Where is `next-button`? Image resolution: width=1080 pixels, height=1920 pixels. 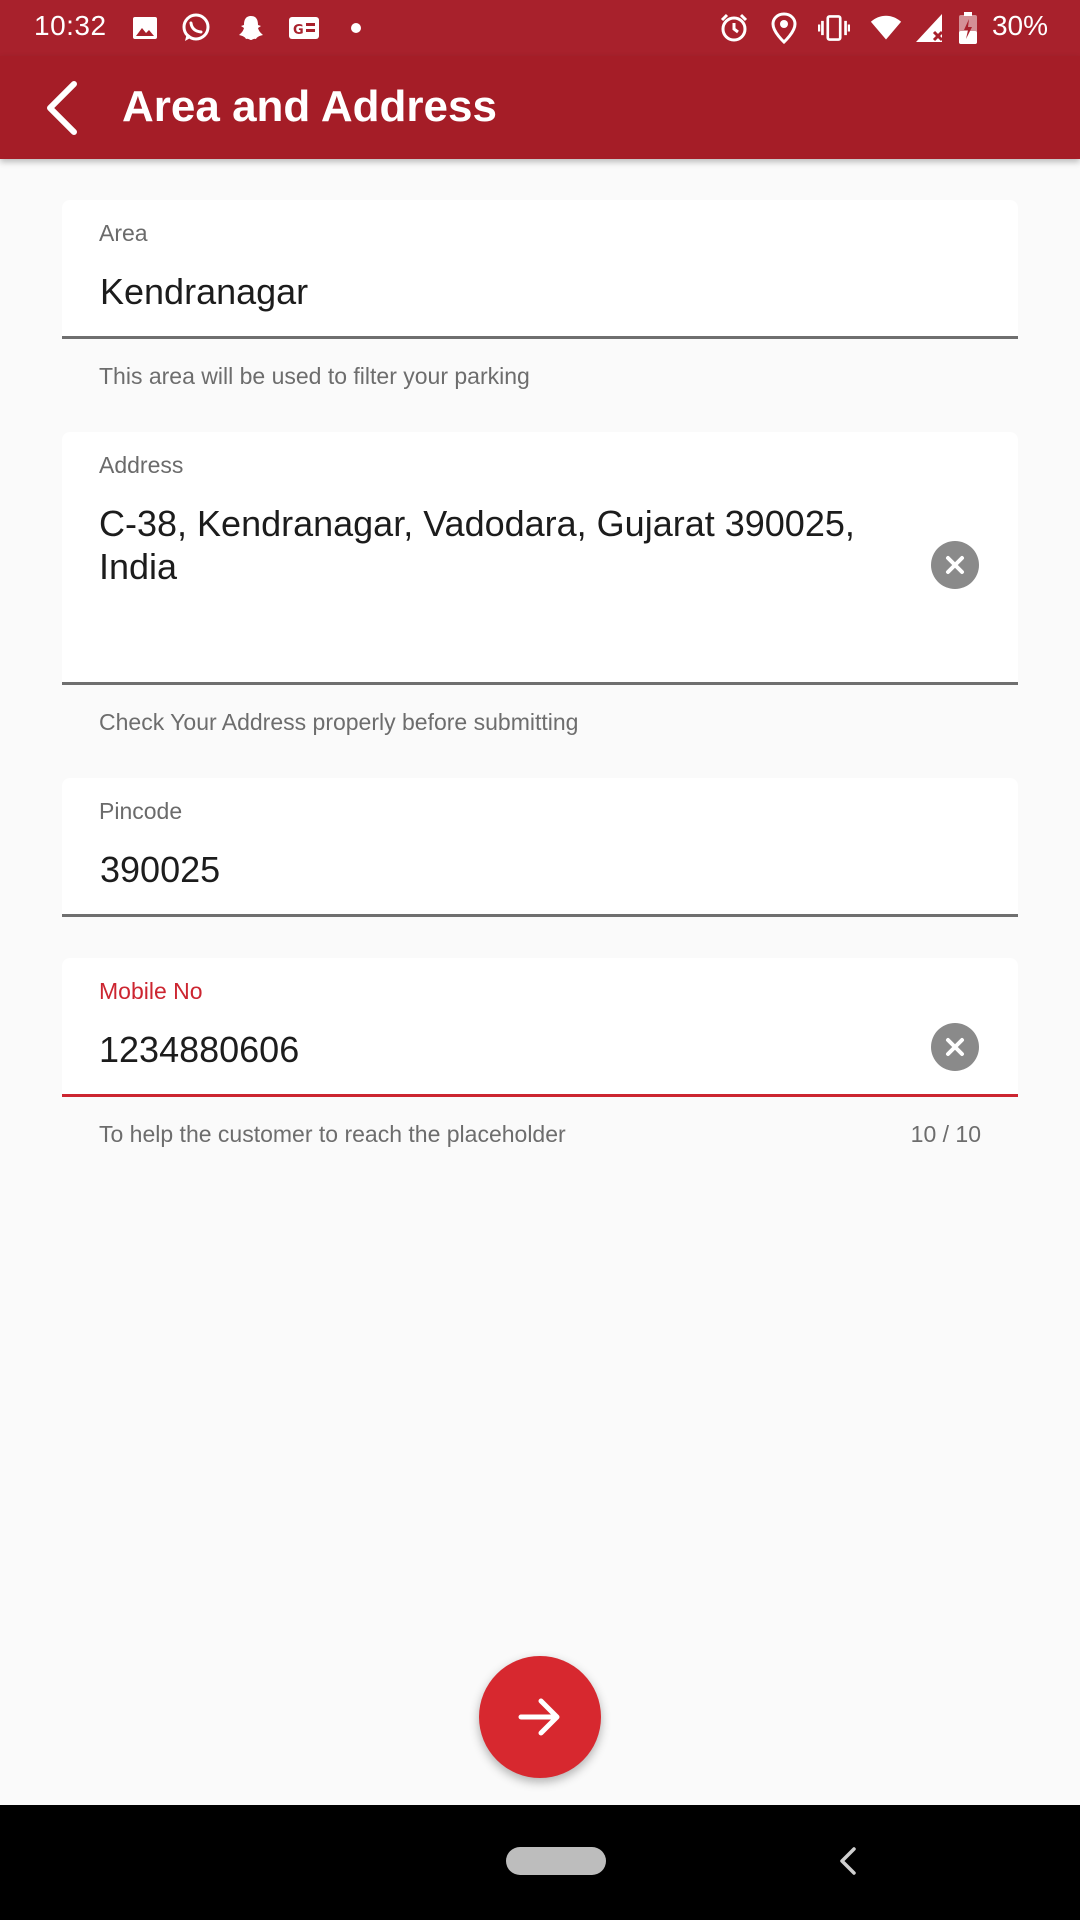
next-button is located at coordinates (540, 1717).